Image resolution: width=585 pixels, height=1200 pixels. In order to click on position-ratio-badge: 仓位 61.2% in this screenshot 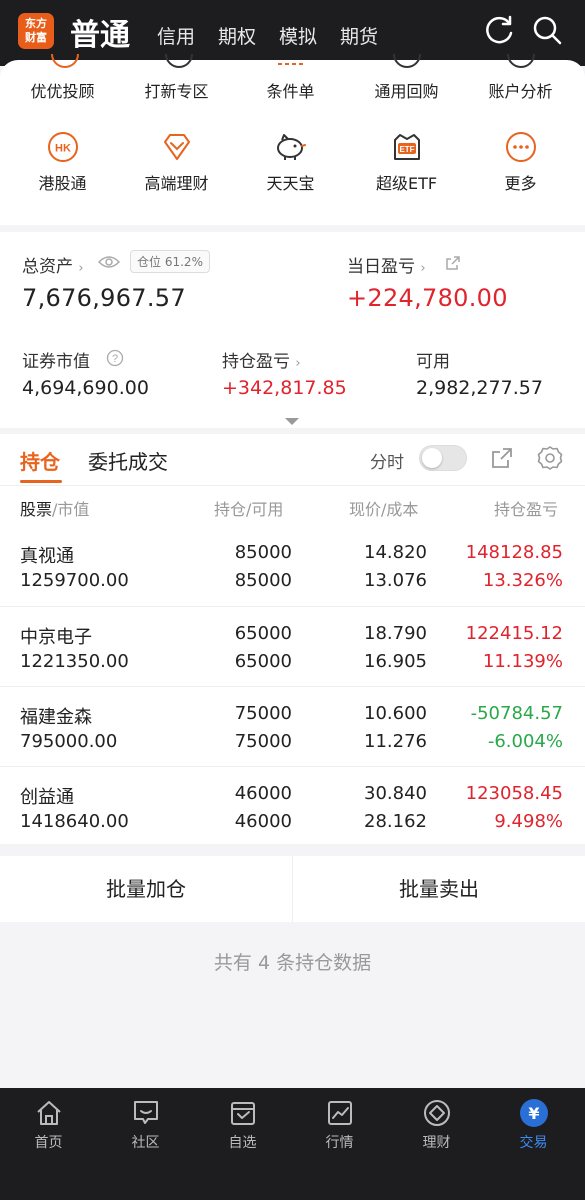, I will do `click(170, 261)`.